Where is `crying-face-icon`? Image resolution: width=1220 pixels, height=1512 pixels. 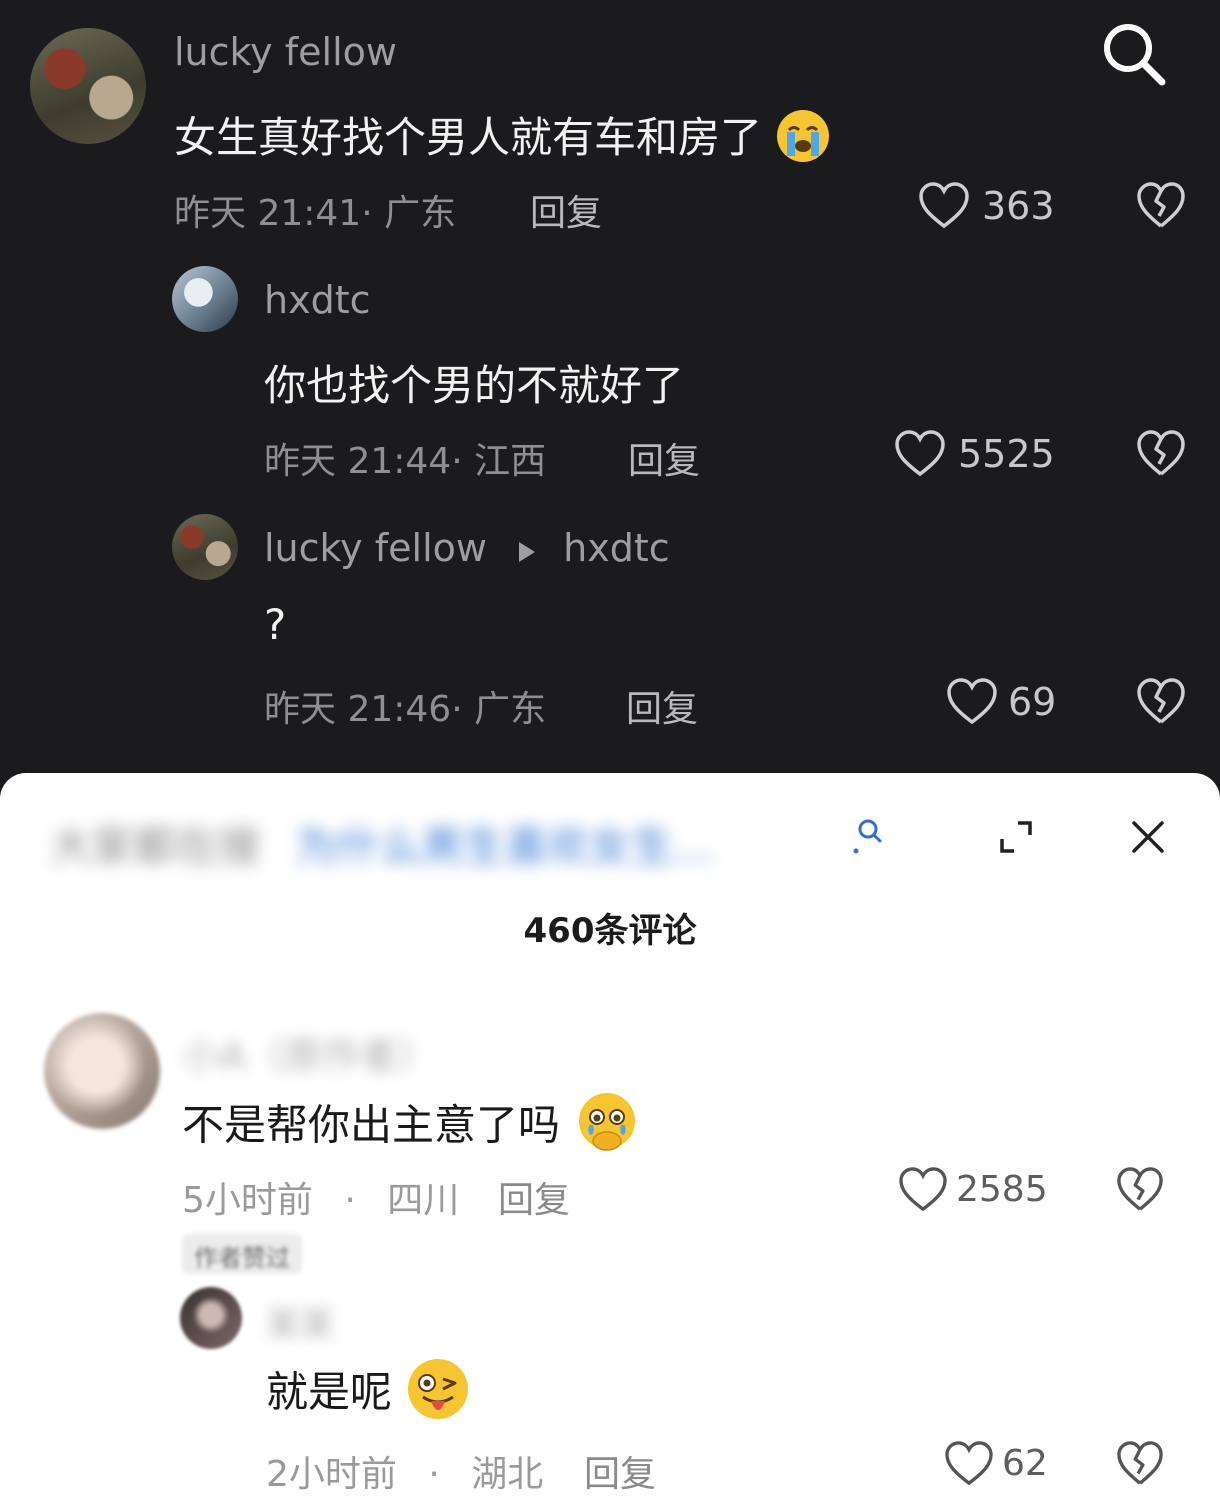
crying-face-icon is located at coordinates (803, 141).